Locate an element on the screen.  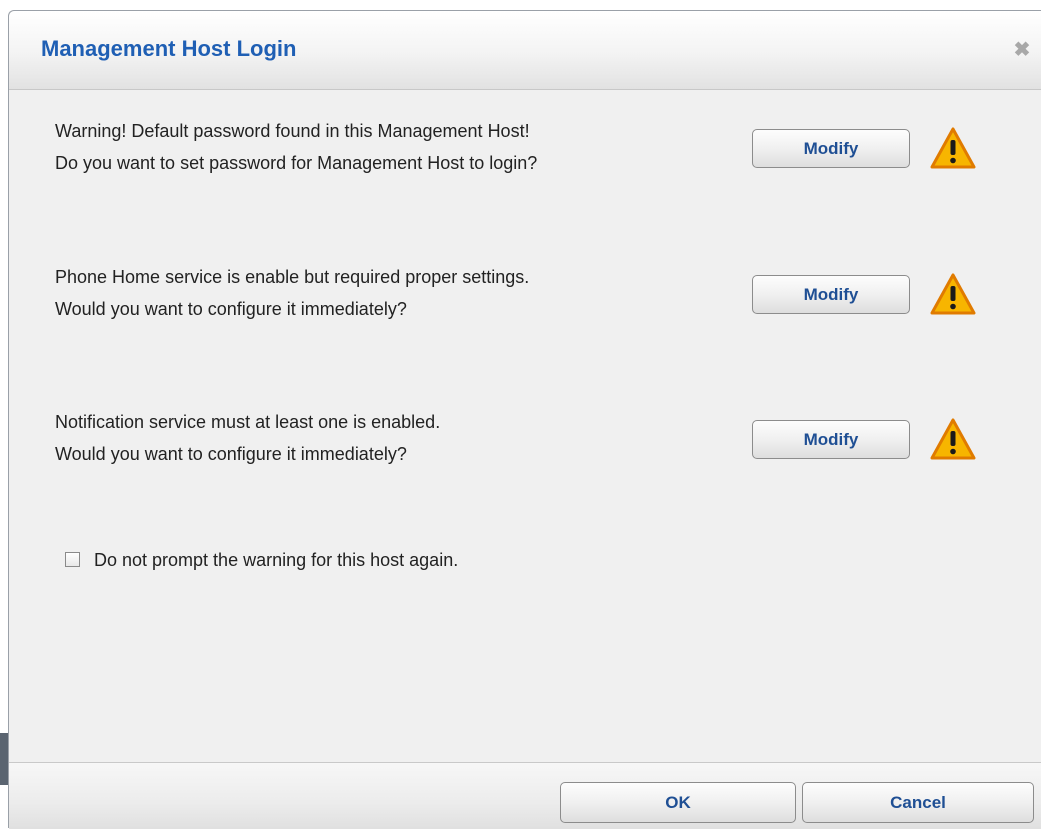
cancel-button: Cancel is located at coordinates (918, 802).